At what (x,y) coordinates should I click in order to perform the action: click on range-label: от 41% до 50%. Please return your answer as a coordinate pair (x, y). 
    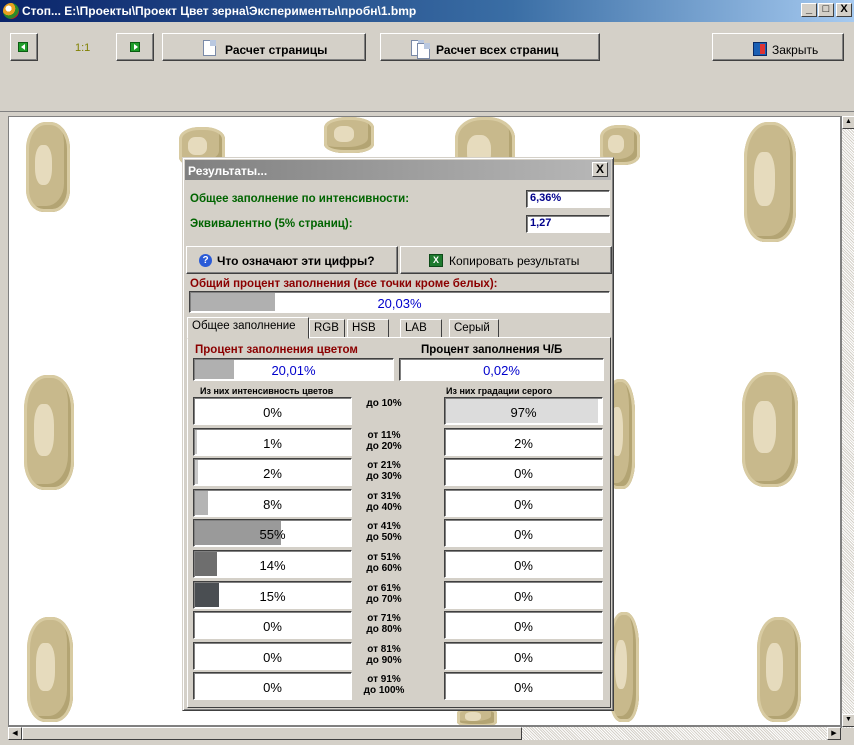
    Looking at the image, I should click on (384, 532).